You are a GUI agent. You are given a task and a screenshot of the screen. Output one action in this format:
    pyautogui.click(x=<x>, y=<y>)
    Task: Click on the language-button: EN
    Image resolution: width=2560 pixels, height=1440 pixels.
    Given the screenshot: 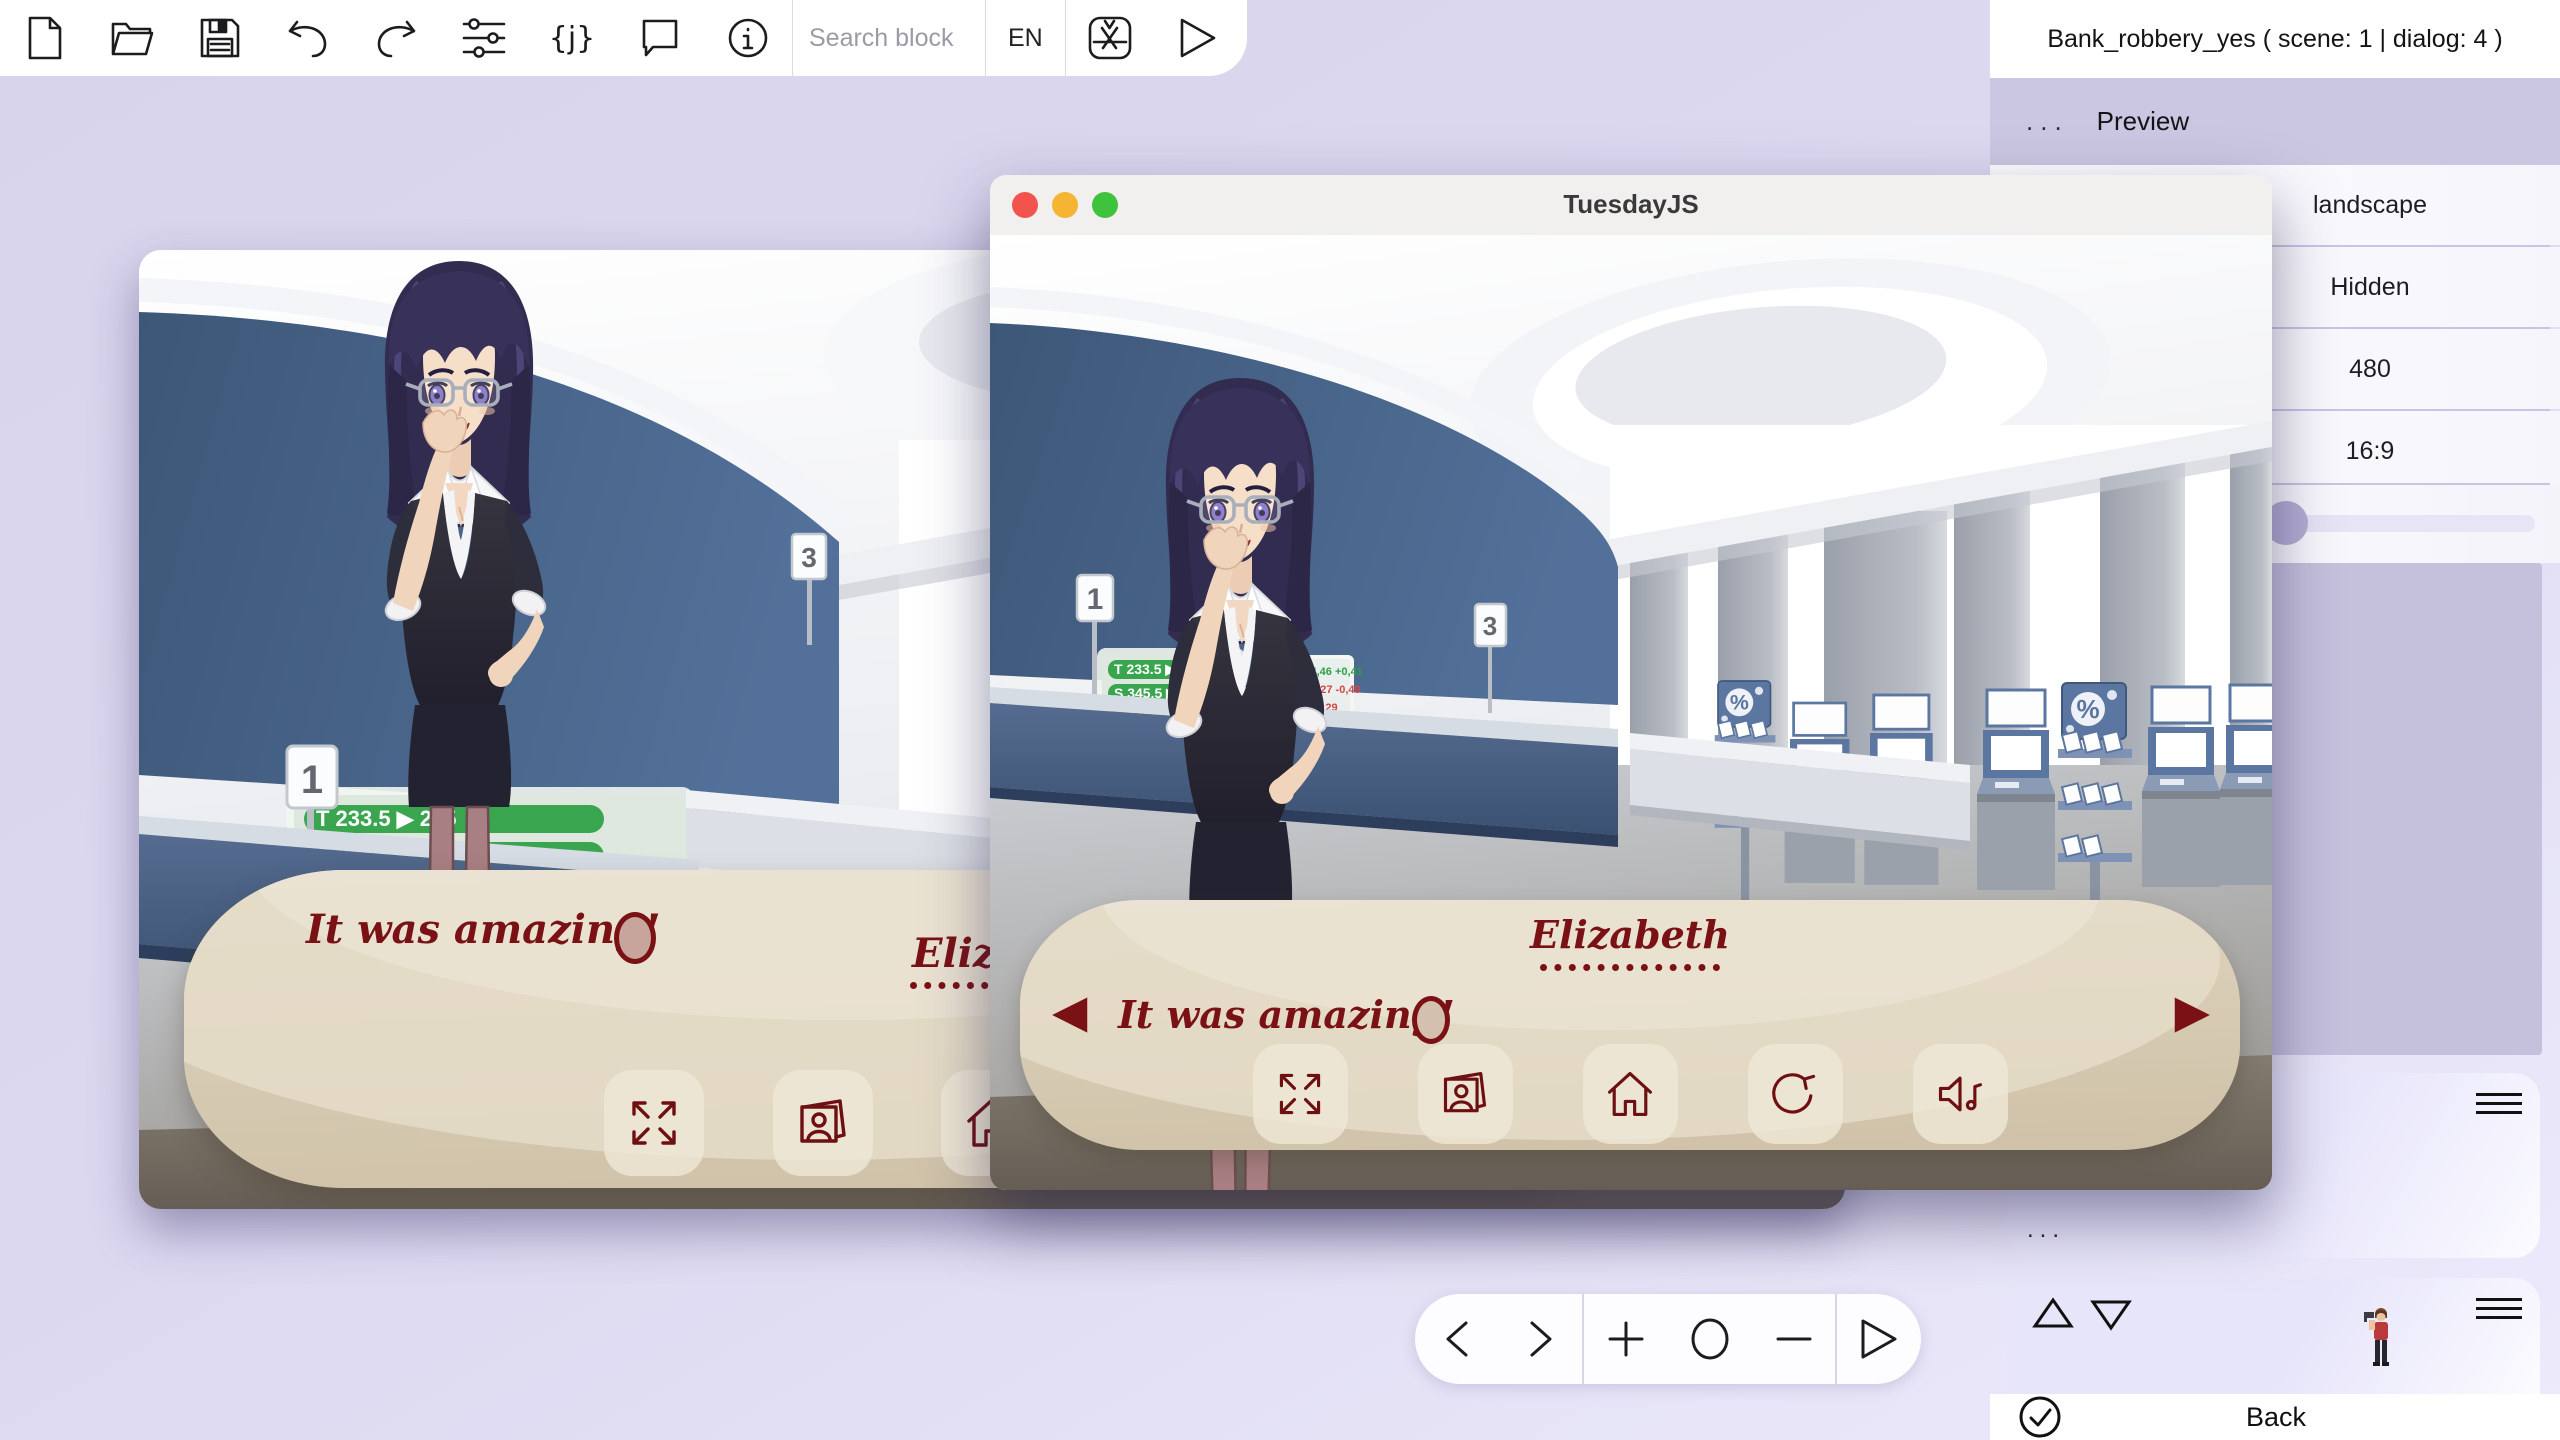 What is the action you would take?
    pyautogui.click(x=1025, y=38)
    